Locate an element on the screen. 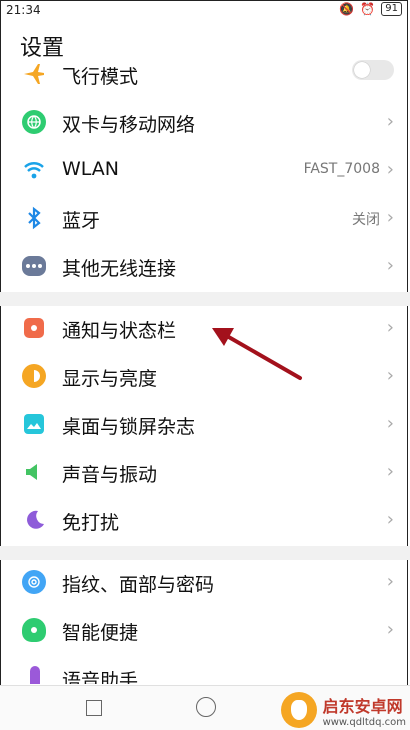 The height and width of the screenshot is (730, 410). row-fingerprint-face-password: 指纹、面部与密码 › is located at coordinates (205, 582).